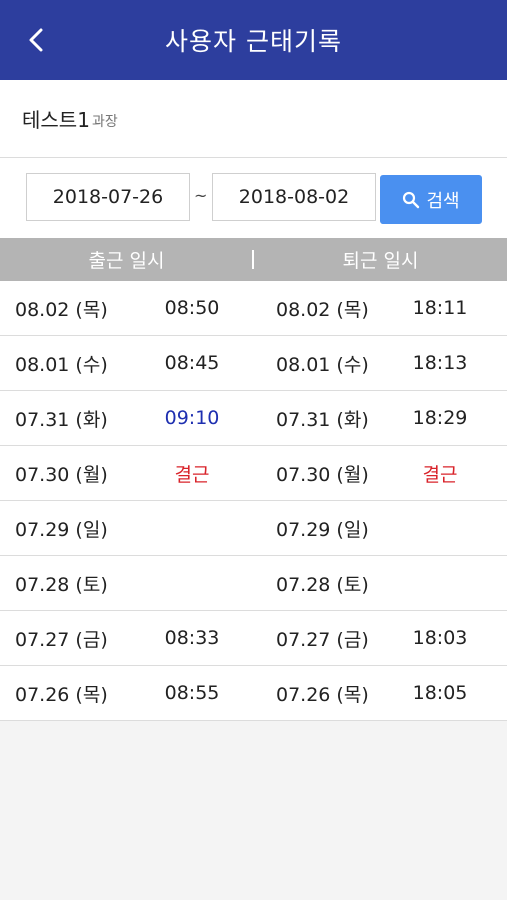  What do you see at coordinates (253, 473) in the screenshot?
I see `table-row: 07.30 (월) 결근 07.30 (월) 결근` at bounding box center [253, 473].